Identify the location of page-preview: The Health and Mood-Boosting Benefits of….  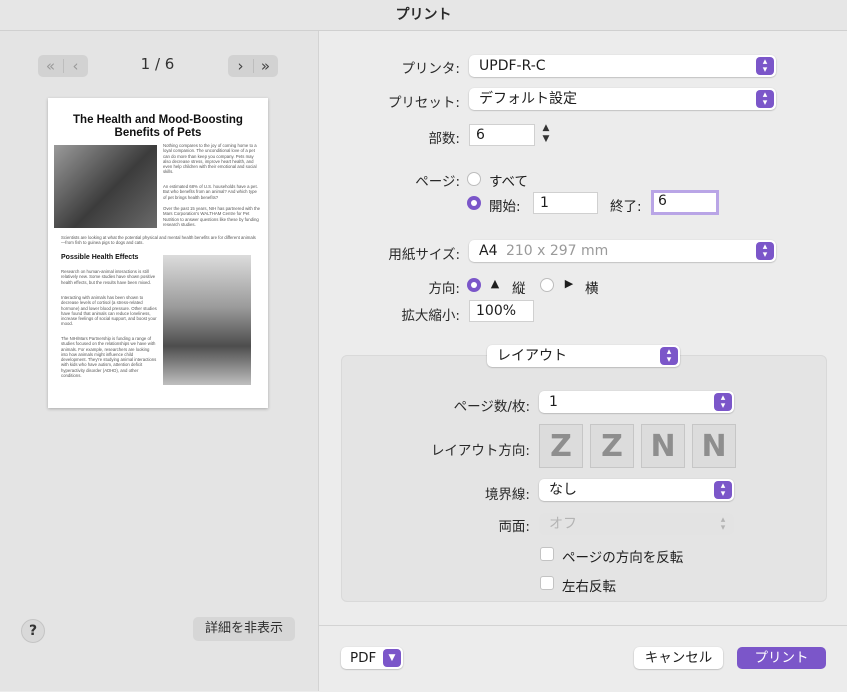
(158, 253).